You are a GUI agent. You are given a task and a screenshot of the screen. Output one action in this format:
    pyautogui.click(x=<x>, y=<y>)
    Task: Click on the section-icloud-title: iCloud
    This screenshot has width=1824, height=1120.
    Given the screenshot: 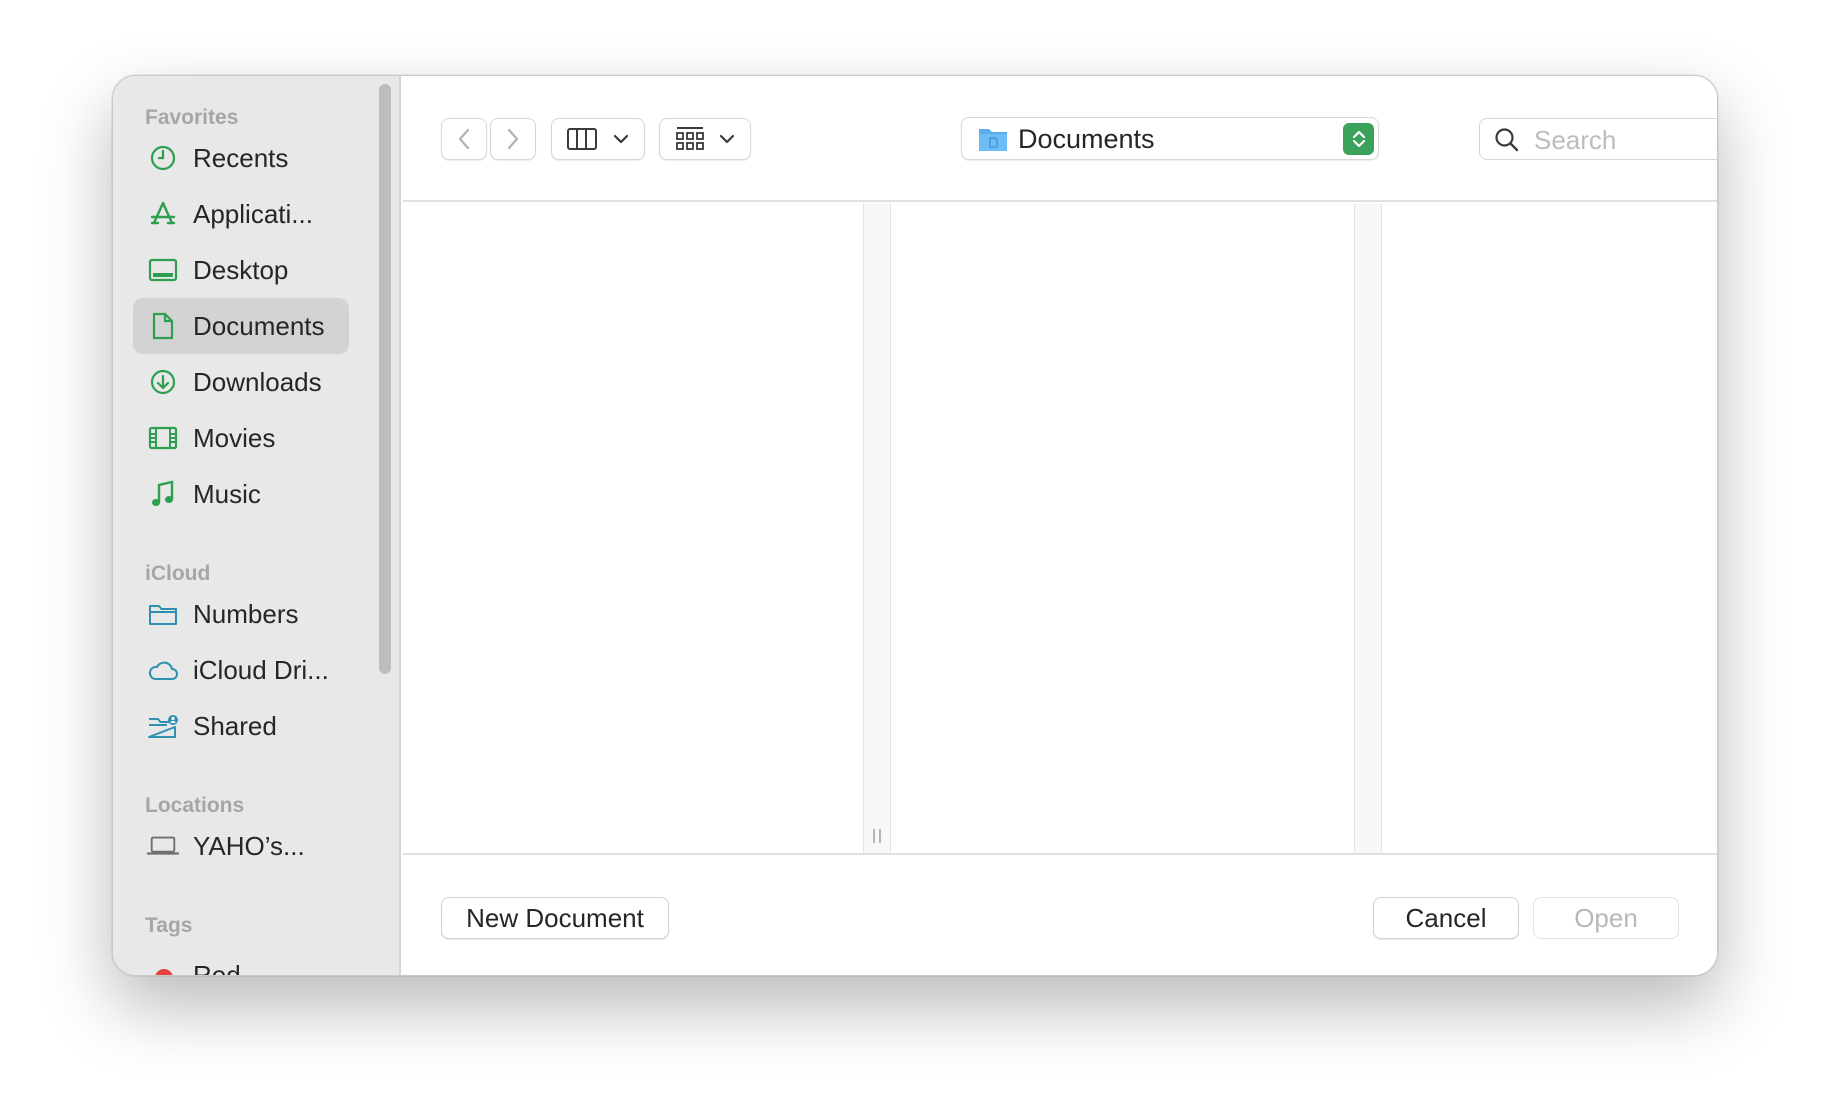 What is the action you would take?
    pyautogui.click(x=178, y=573)
    